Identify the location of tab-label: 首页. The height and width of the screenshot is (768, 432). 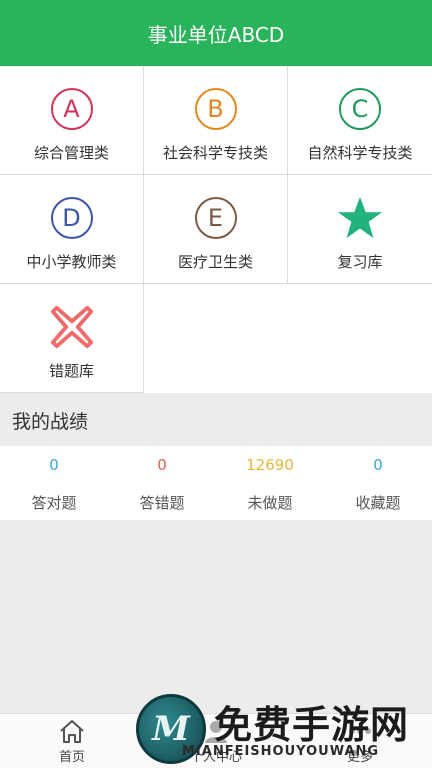
(71, 757).